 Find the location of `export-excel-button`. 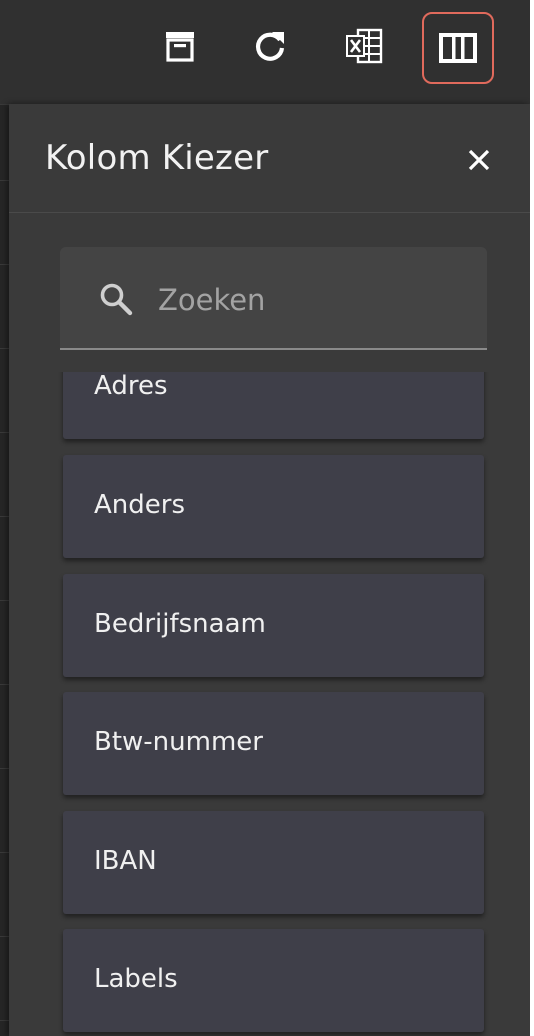

export-excel-button is located at coordinates (364, 46).